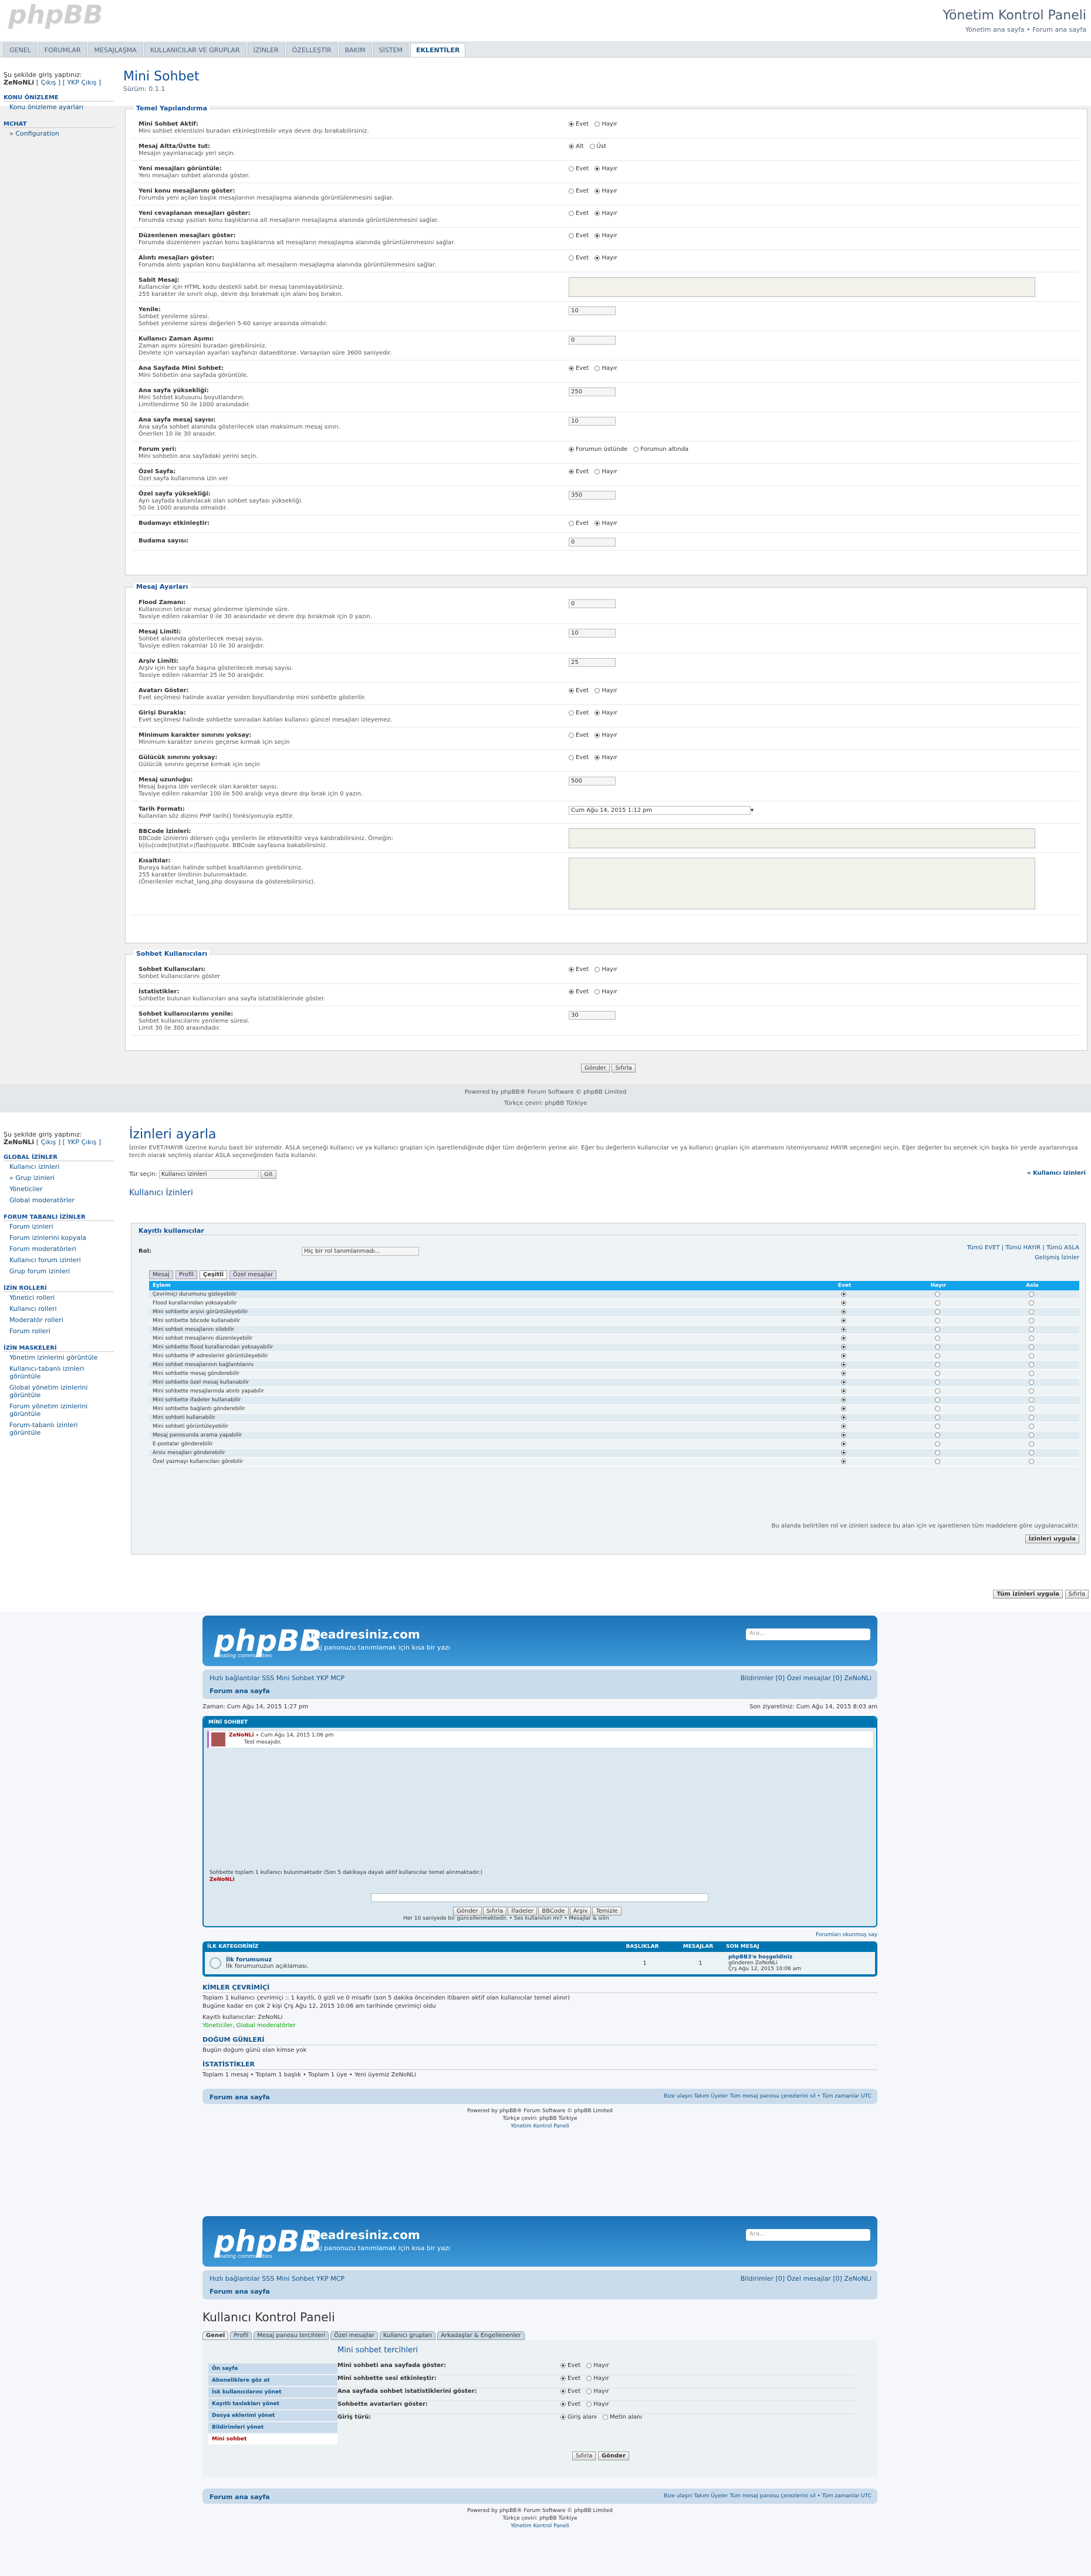 The width and height of the screenshot is (1091, 2576). Describe the element at coordinates (222, 1880) in the screenshot. I see `mchat-online-user: ZeNoNLi` at that location.